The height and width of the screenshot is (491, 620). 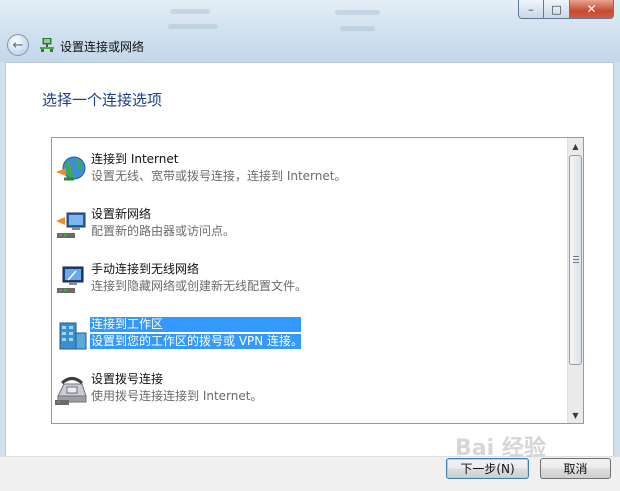 I want to click on option-name: 手动连接到无线网络, so click(x=145, y=269).